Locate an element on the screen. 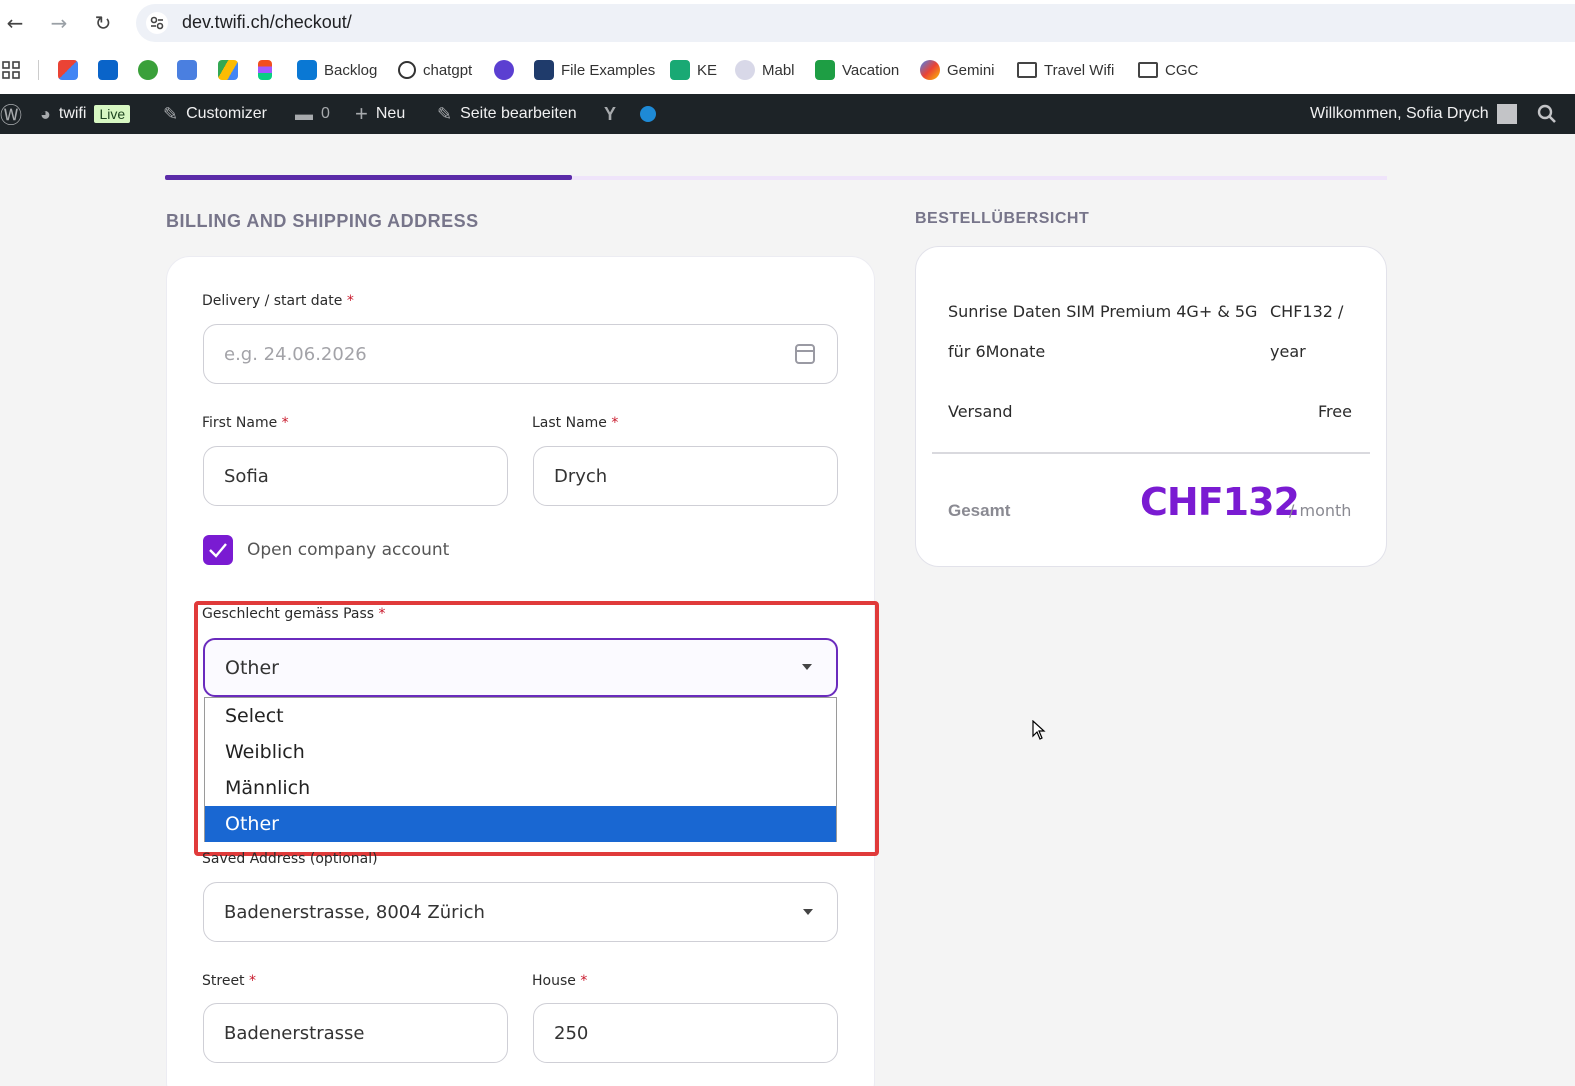 This screenshot has width=1575, height=1086. ke-icon is located at coordinates (680, 70).